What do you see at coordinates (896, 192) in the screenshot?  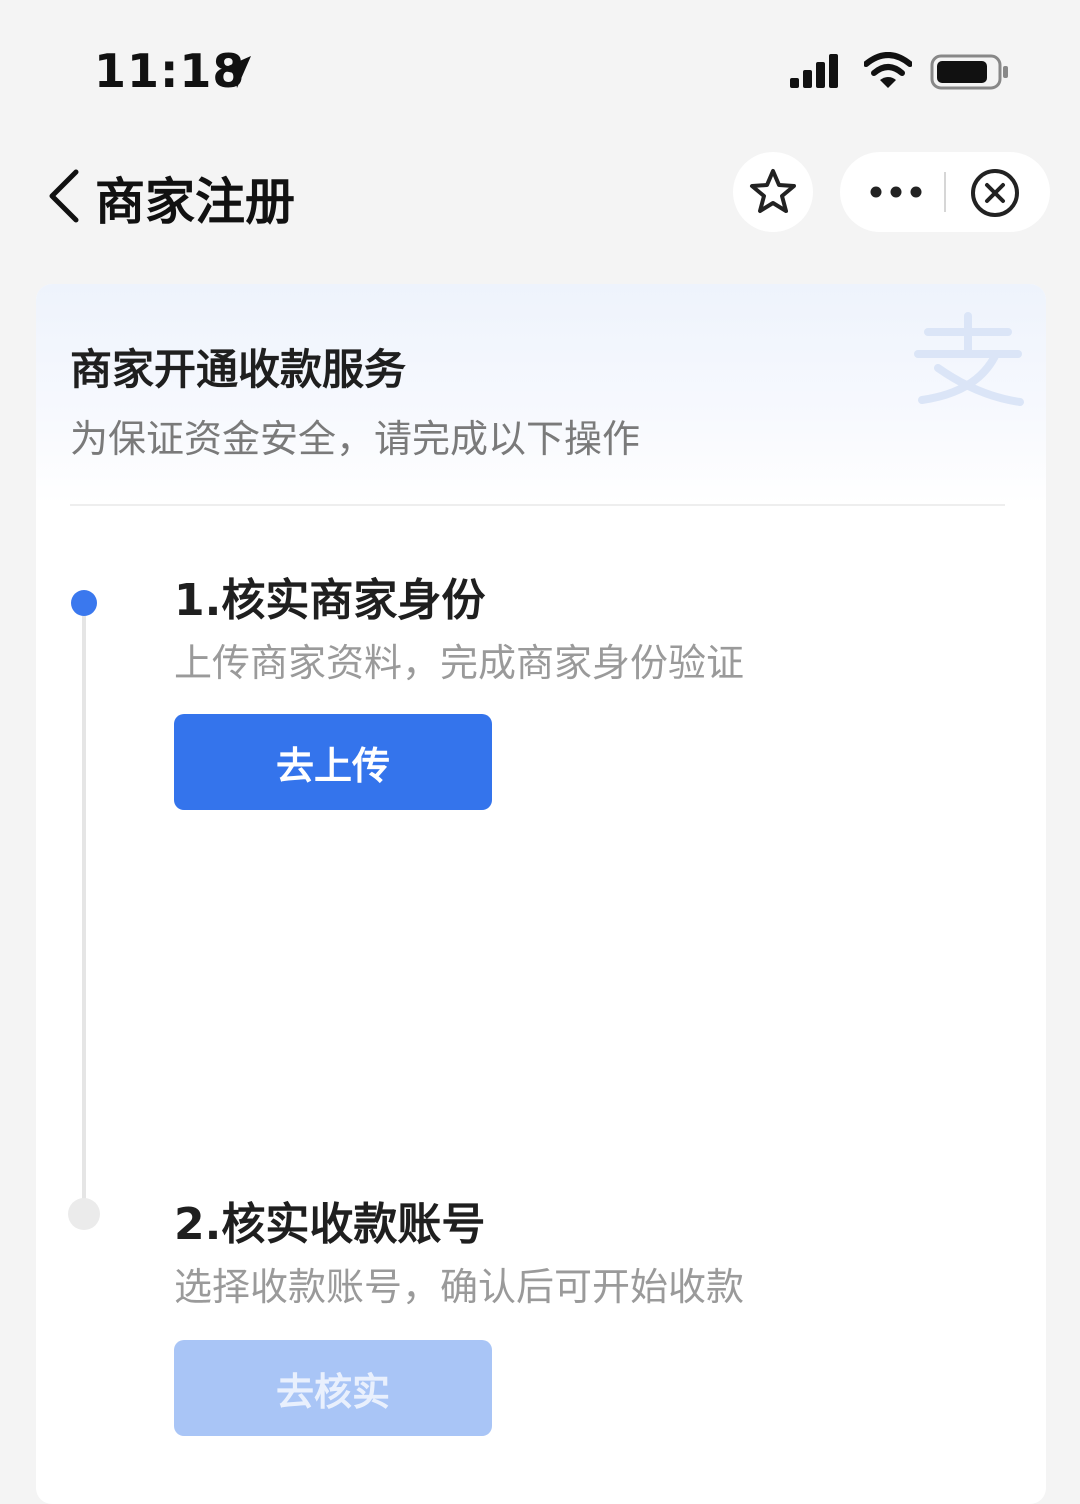 I see `more-icon` at bounding box center [896, 192].